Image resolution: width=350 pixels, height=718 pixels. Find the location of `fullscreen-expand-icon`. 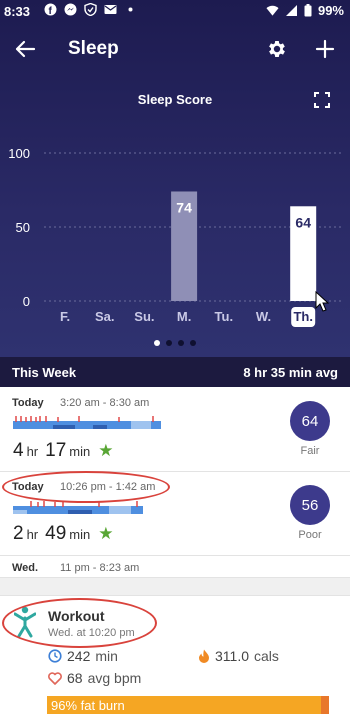

fullscreen-expand-icon is located at coordinates (322, 100).